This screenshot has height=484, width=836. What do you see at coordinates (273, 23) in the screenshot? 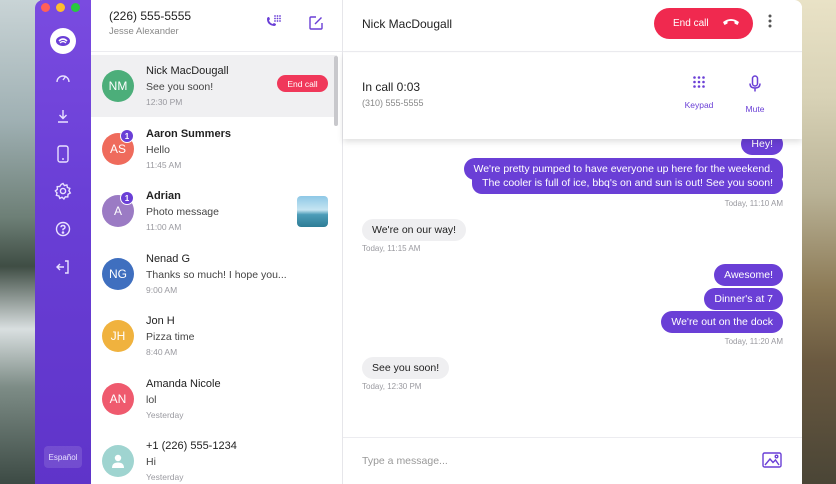
I see `dialpad-call-icon` at bounding box center [273, 23].